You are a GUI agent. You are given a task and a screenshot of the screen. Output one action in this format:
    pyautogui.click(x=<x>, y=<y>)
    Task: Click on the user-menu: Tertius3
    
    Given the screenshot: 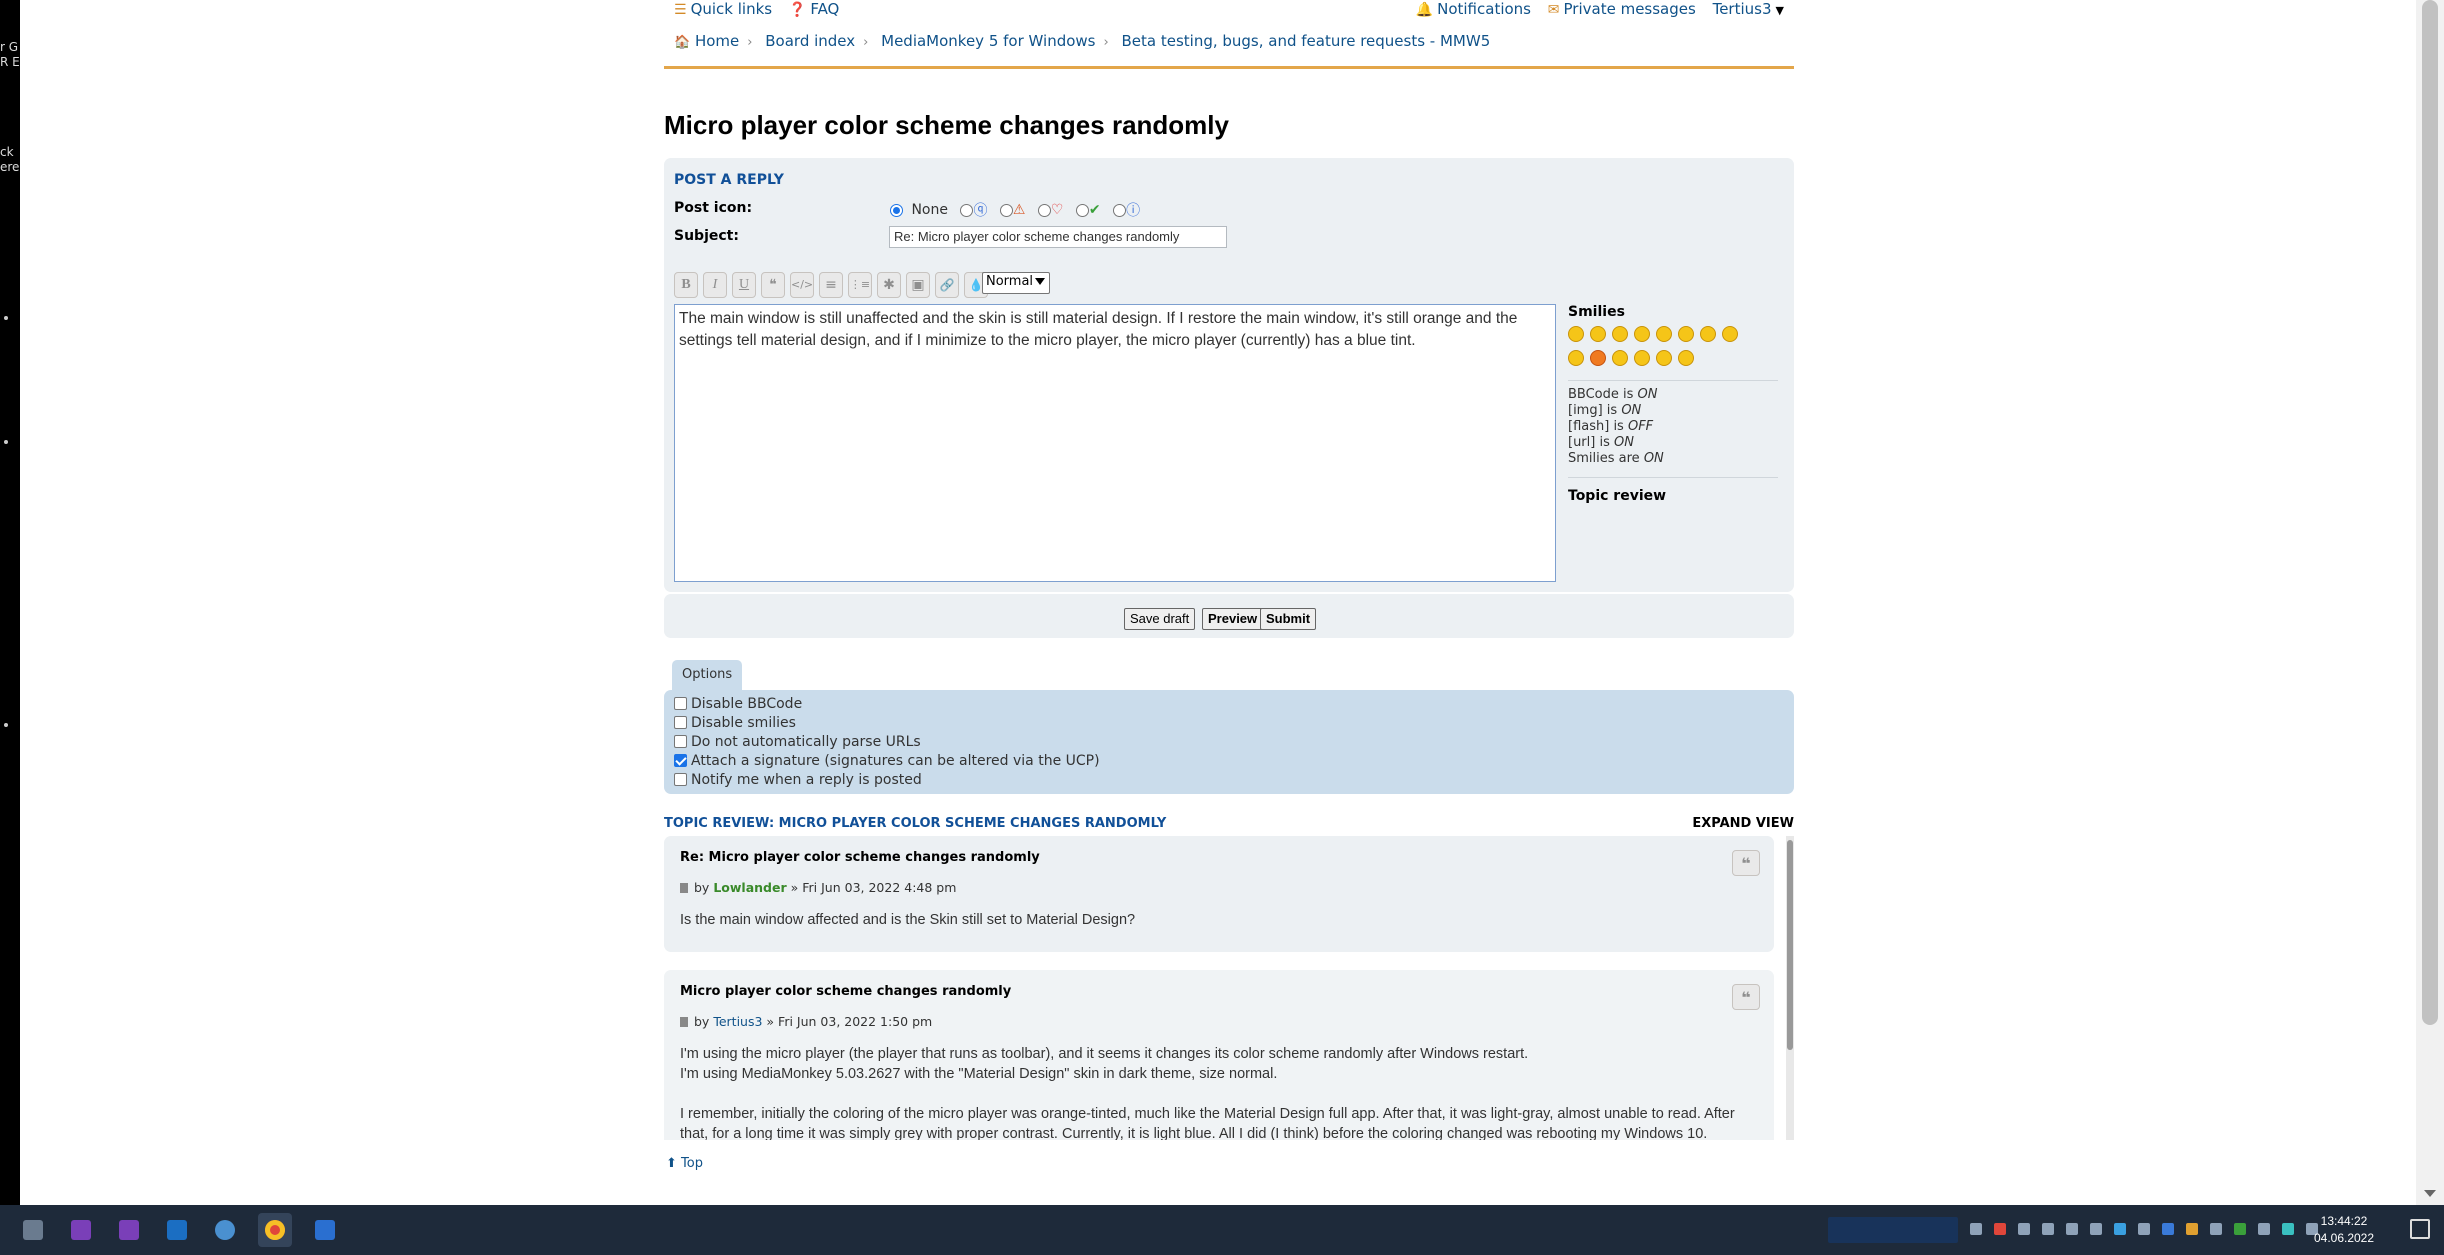 What is the action you would take?
    pyautogui.click(x=1742, y=9)
    